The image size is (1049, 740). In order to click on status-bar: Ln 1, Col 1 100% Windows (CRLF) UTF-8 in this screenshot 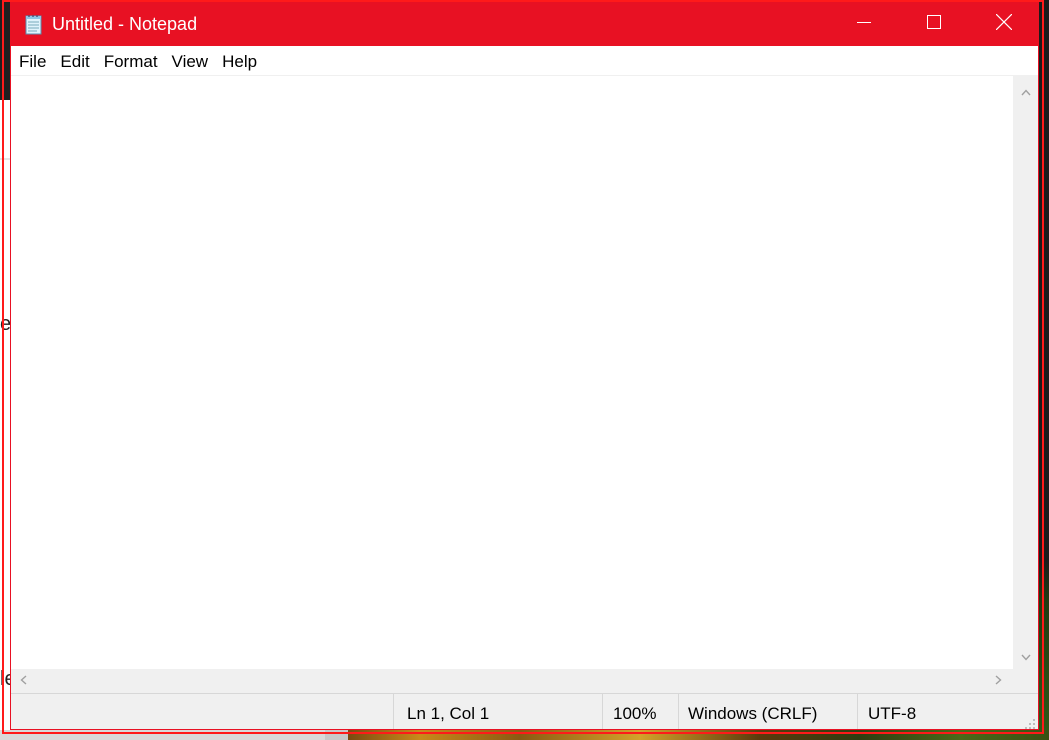, I will do `click(524, 711)`.